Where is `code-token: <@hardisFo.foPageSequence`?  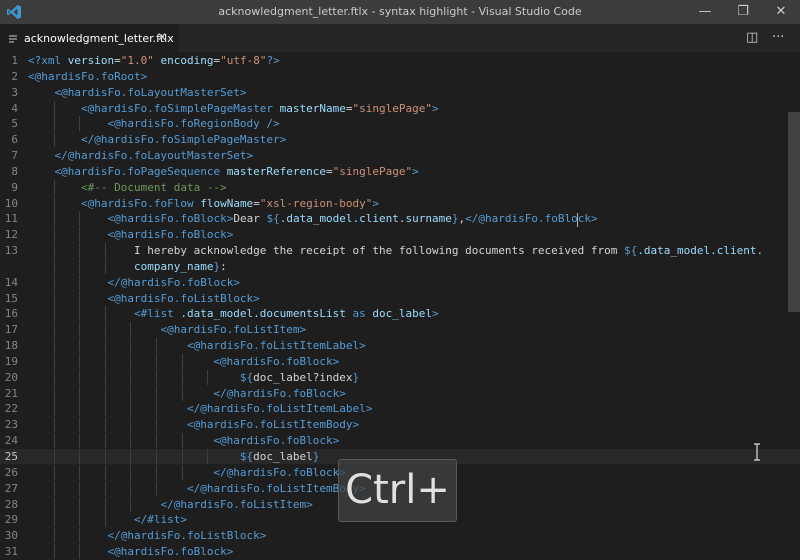
code-token: <@hardisFo.foPageSequence is located at coordinates (140, 171).